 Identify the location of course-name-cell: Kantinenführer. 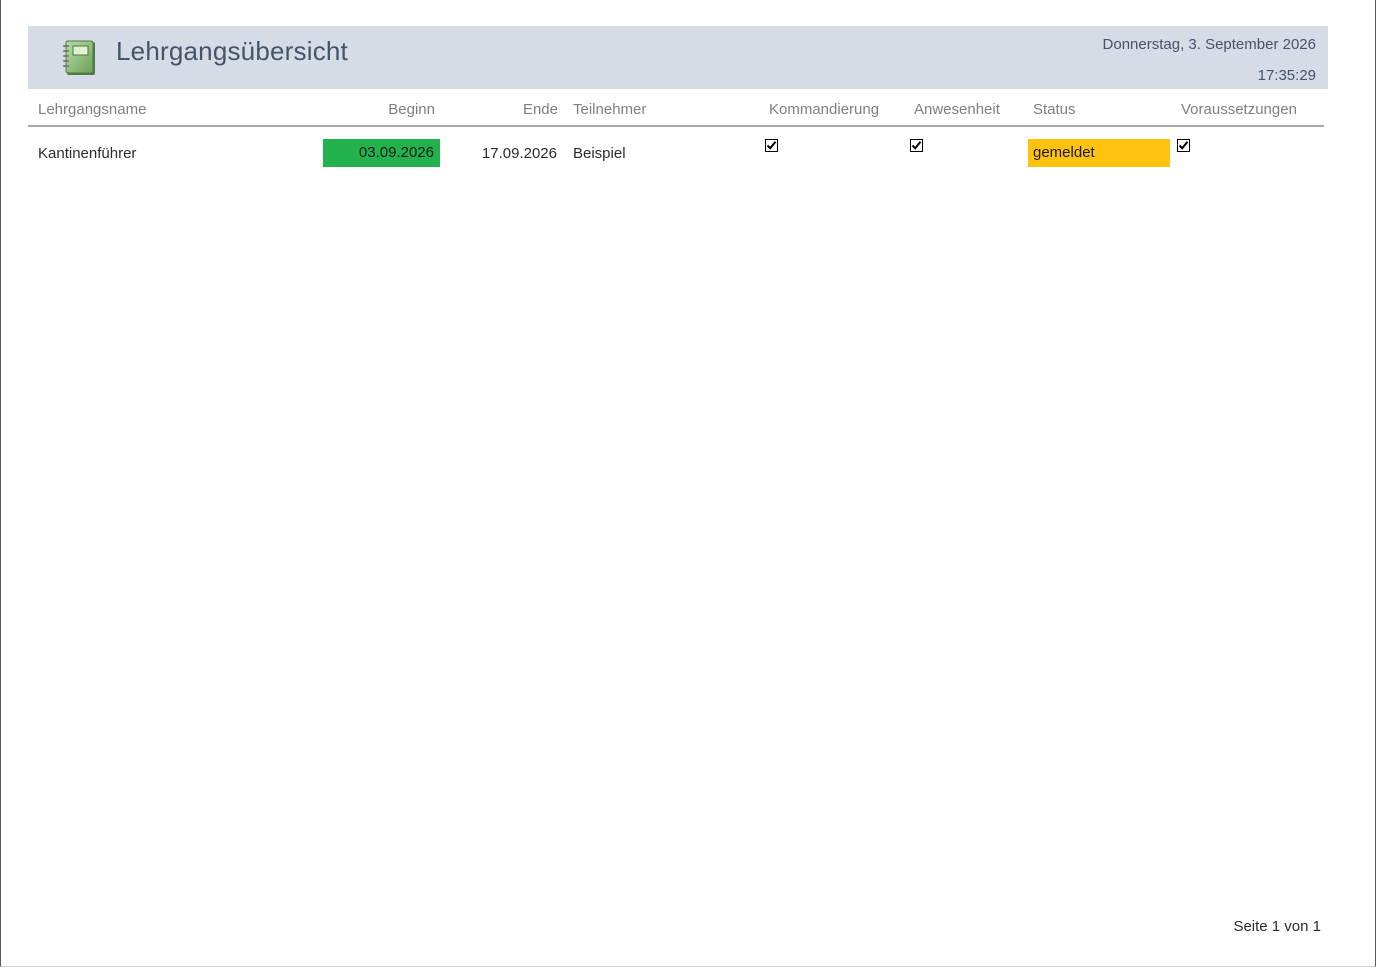
(87, 153).